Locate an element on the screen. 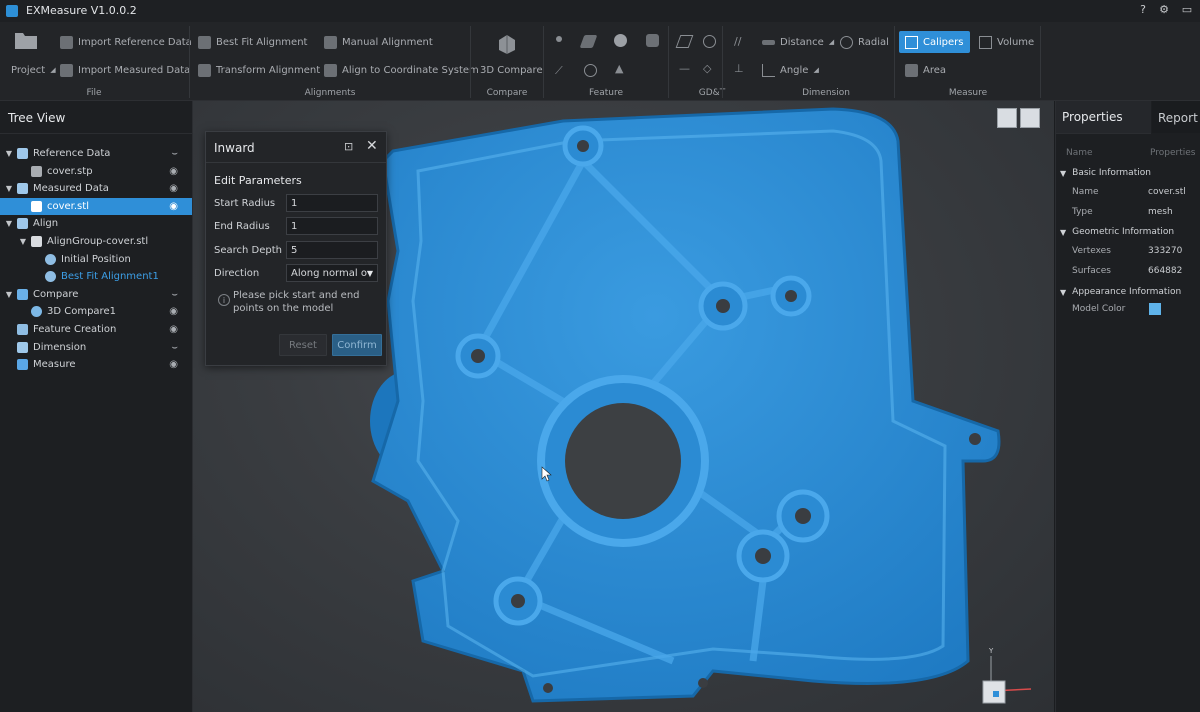 This screenshot has width=1200, height=712. folder-icon is located at coordinates (36, 241).